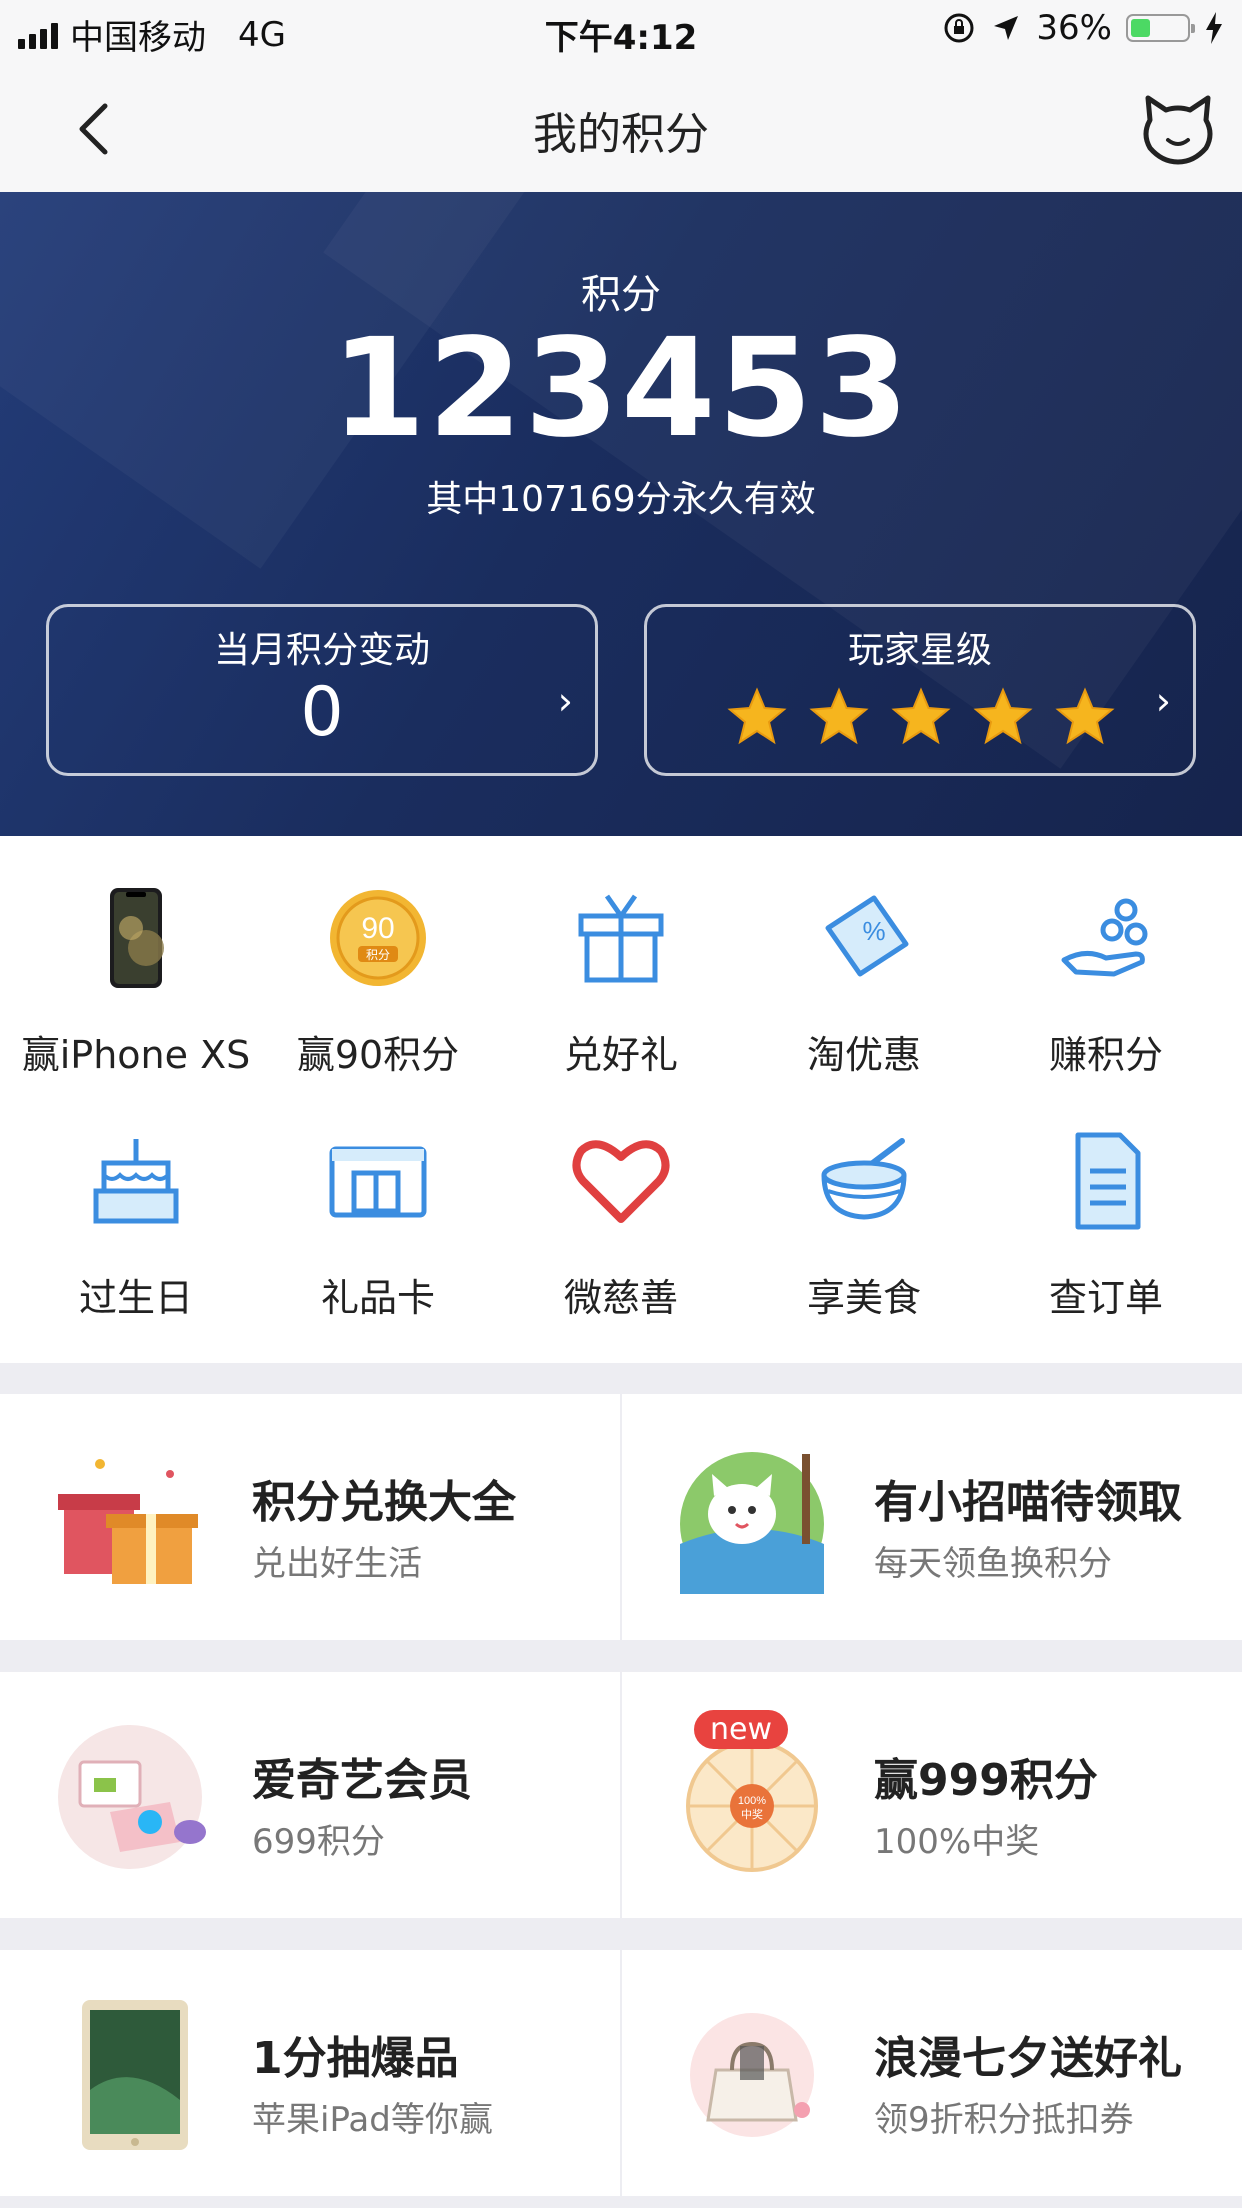  Describe the element at coordinates (1108, 1181) in the screenshot. I see `order-doc-icon` at that location.